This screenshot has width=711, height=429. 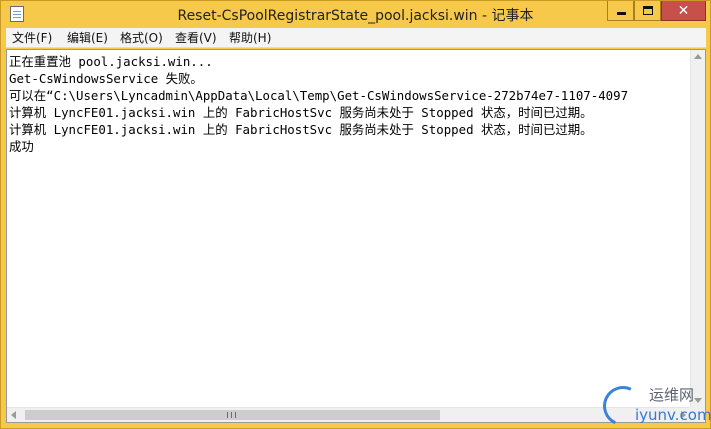 I want to click on text-line: Get-CsWindowsService 失败。, so click(x=106, y=78).